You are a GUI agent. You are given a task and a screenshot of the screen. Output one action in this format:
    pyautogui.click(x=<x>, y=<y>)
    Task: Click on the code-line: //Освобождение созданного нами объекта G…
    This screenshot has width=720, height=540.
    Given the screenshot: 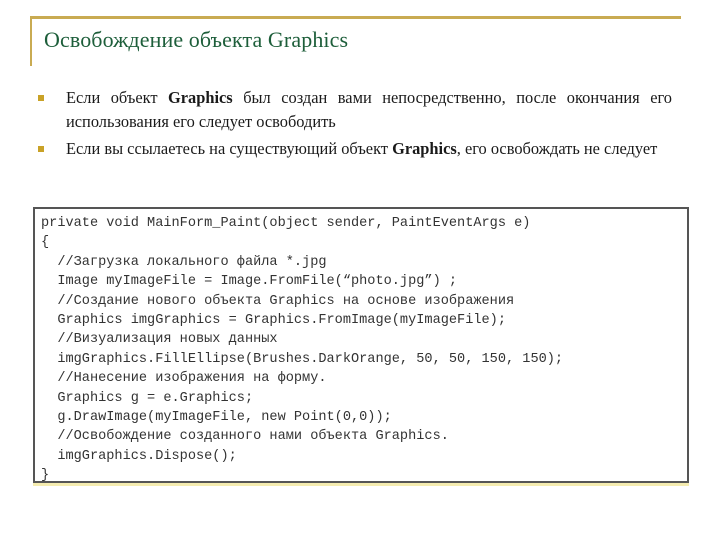 What is the action you would take?
    pyautogui.click(x=245, y=437)
    